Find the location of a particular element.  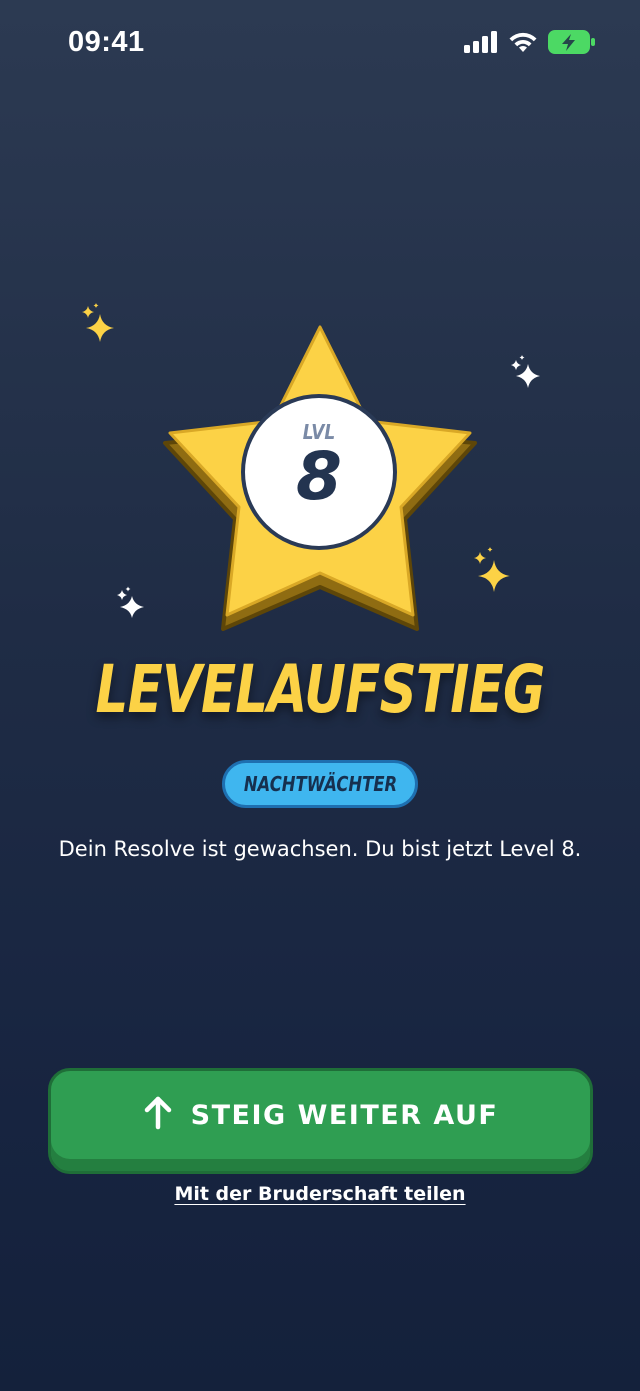

level-number: 8 is located at coordinates (319, 476).